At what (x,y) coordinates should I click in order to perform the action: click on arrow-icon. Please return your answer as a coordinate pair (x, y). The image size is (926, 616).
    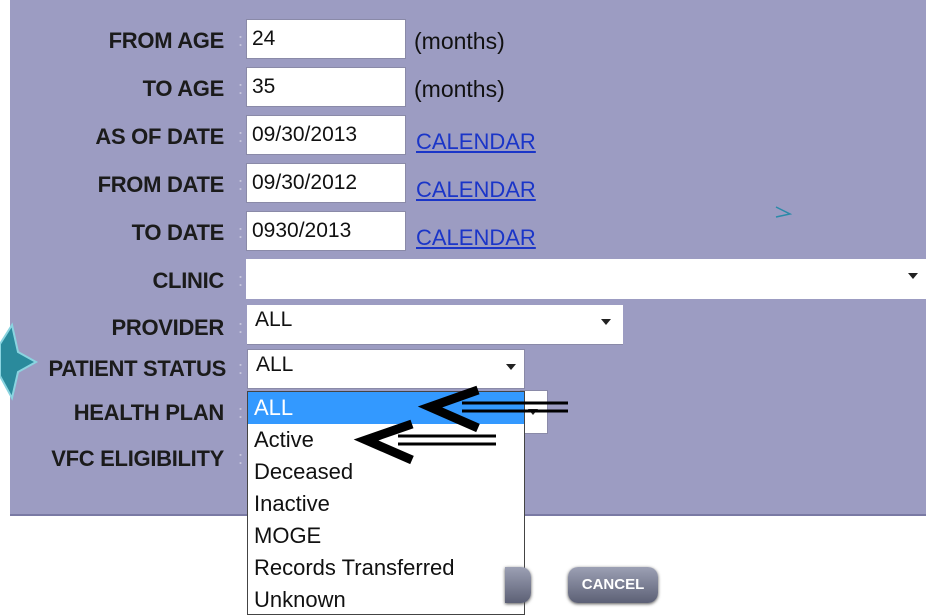
    Looking at the image, I should click on (492, 409).